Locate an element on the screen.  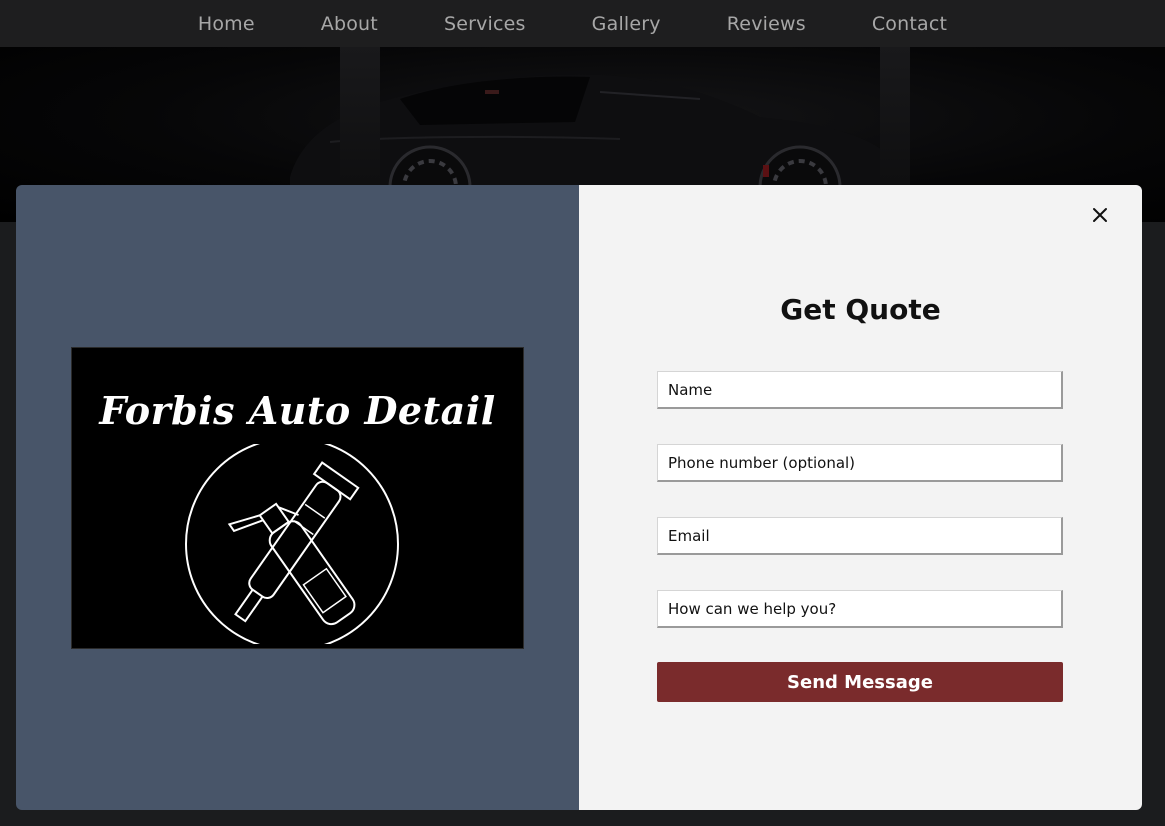
email-input is located at coordinates (860, 536).